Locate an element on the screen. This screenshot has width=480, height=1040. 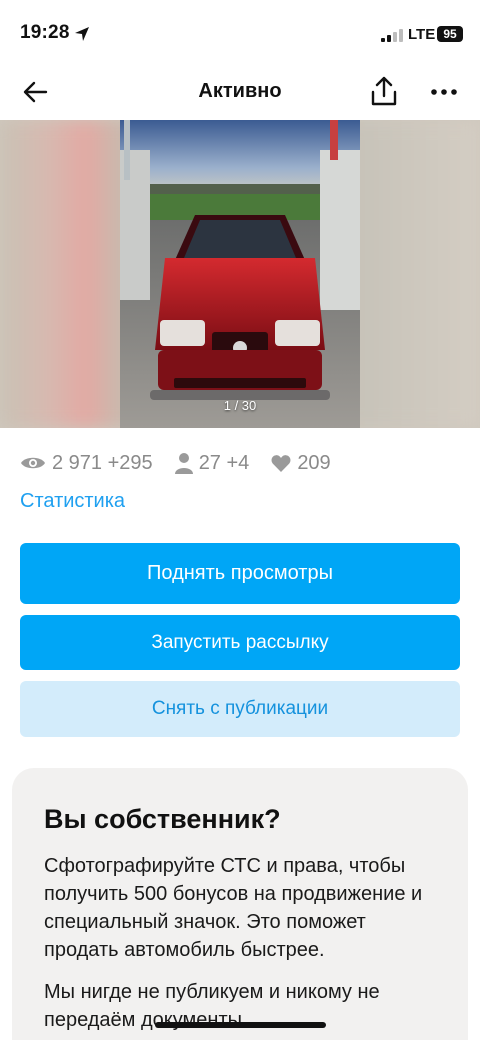
eye-icon is located at coordinates (33, 463).